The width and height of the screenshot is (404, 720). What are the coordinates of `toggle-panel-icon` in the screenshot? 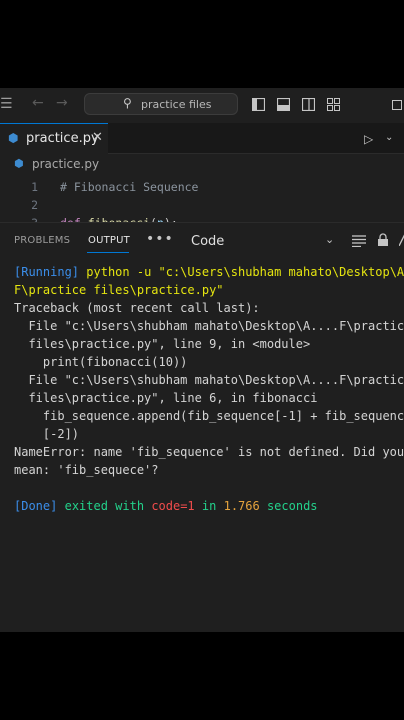 It's located at (283, 104).